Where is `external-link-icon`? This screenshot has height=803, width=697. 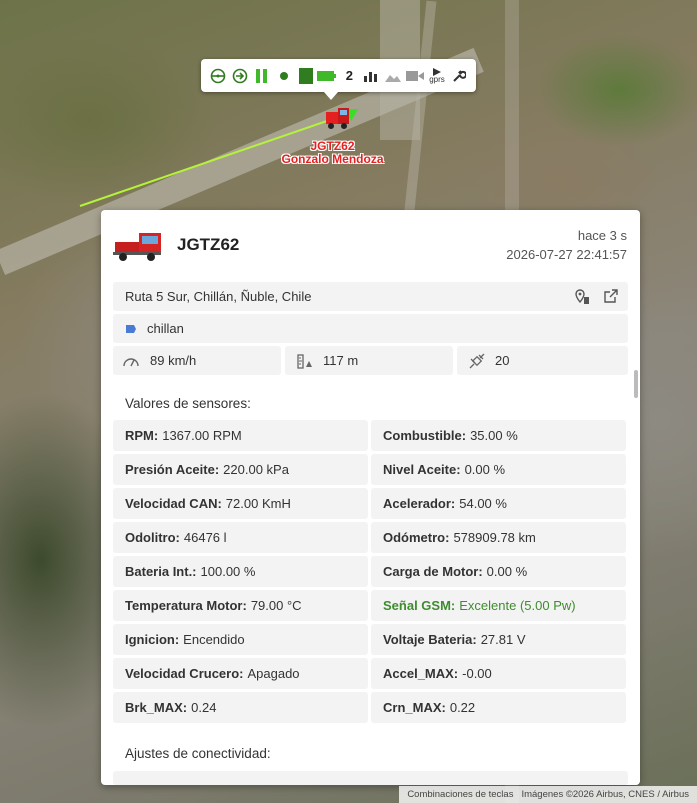 external-link-icon is located at coordinates (611, 297).